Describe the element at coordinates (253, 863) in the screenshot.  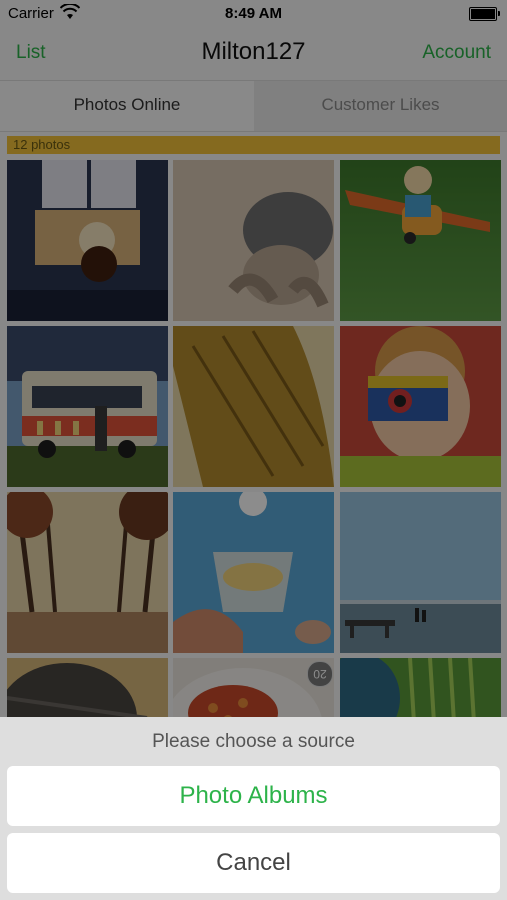
I see `cancel-button: Cancel` at that location.